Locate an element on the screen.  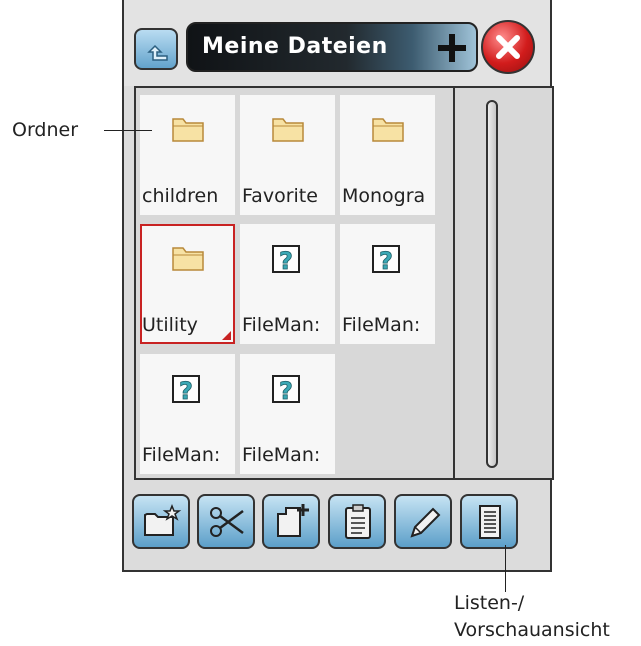
file-label: Utility is located at coordinates (170, 325).